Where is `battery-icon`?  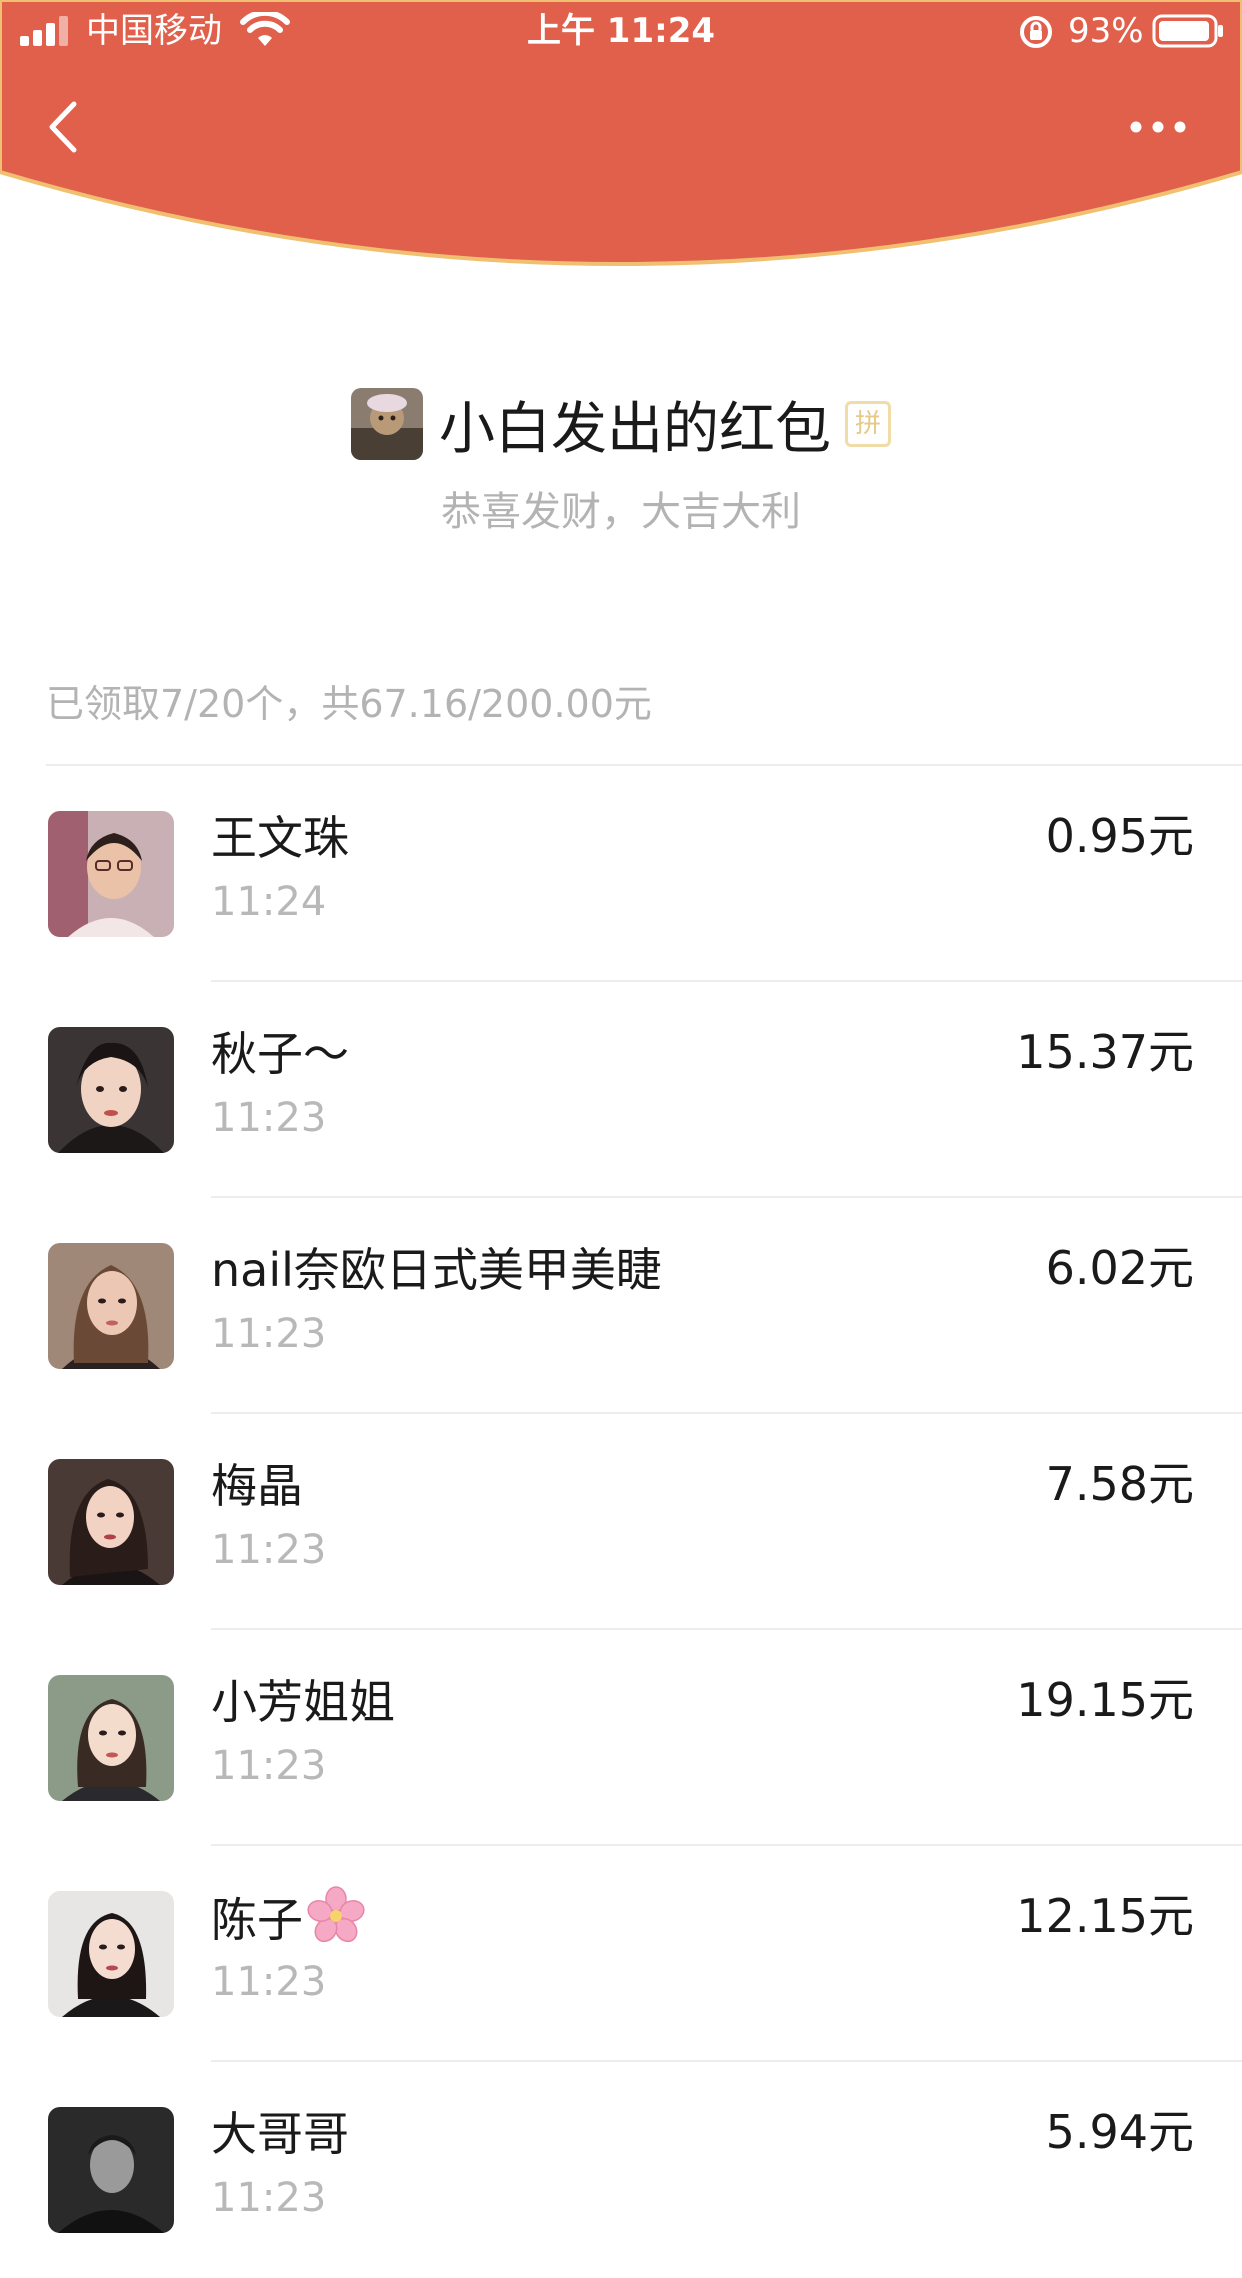 battery-icon is located at coordinates (1187, 31).